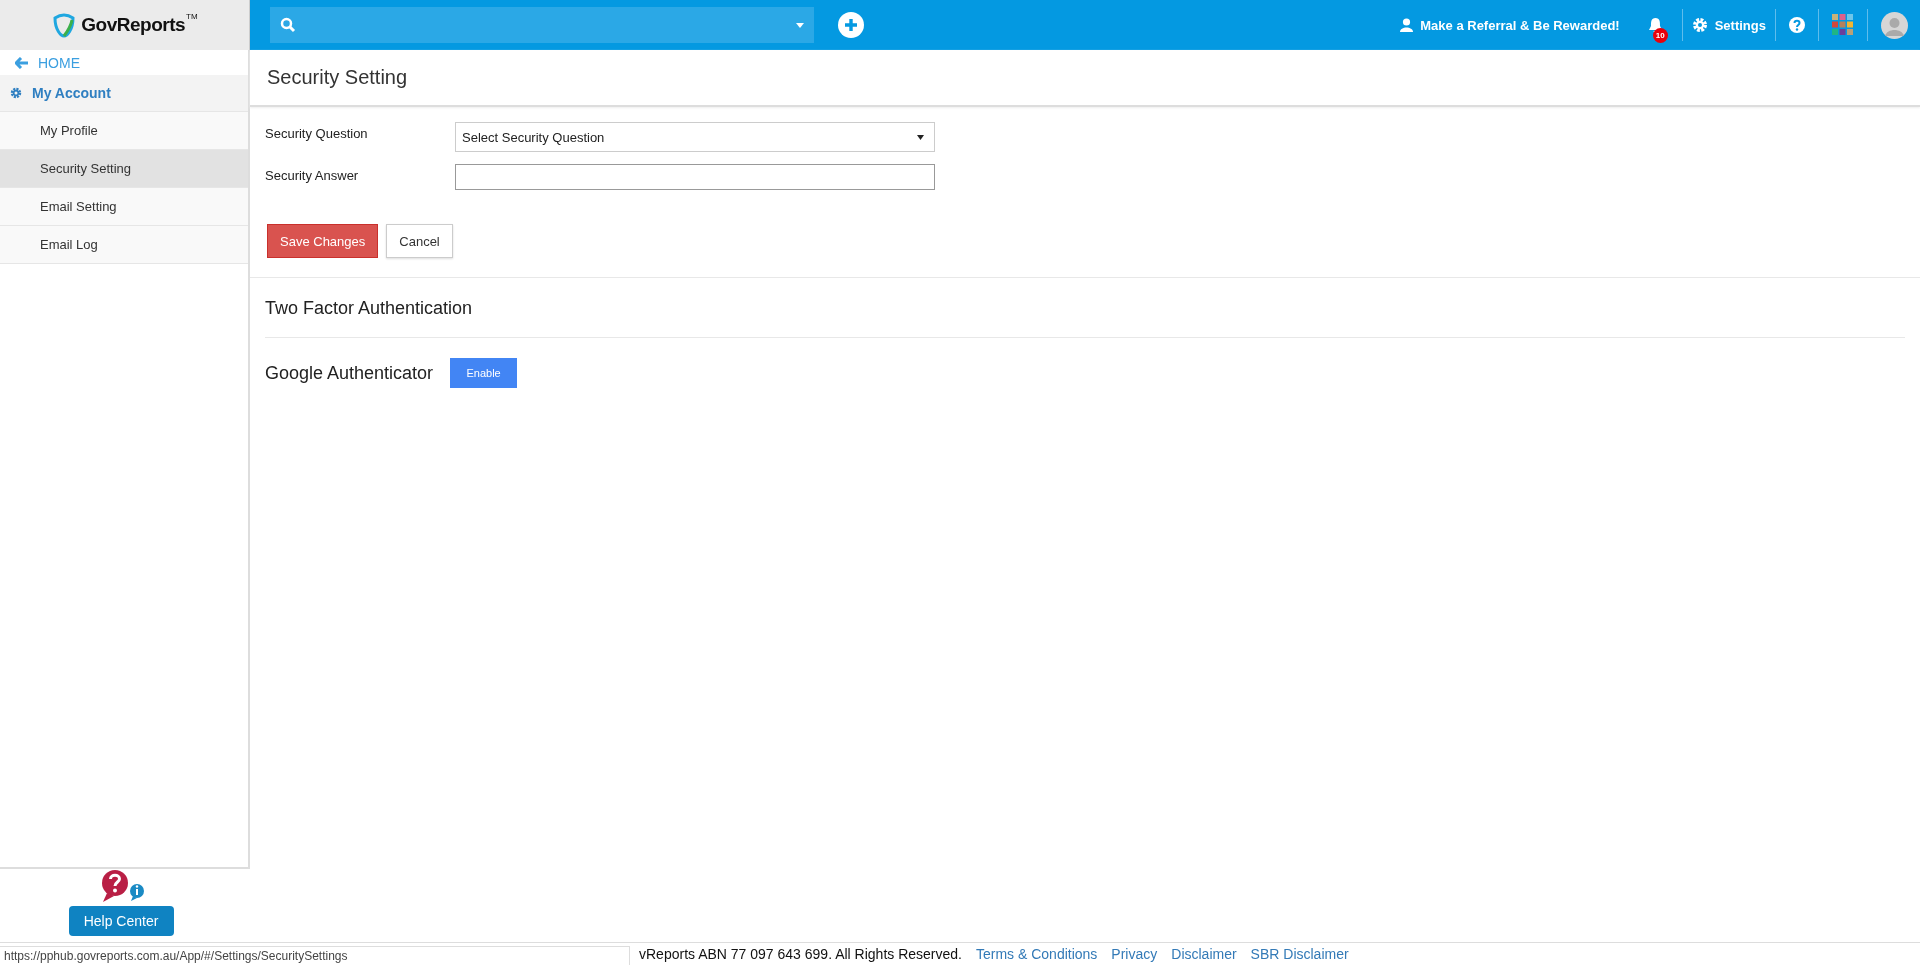 The height and width of the screenshot is (965, 1920). Describe the element at coordinates (337, 77) in the screenshot. I see `page-title: Security Setting` at that location.